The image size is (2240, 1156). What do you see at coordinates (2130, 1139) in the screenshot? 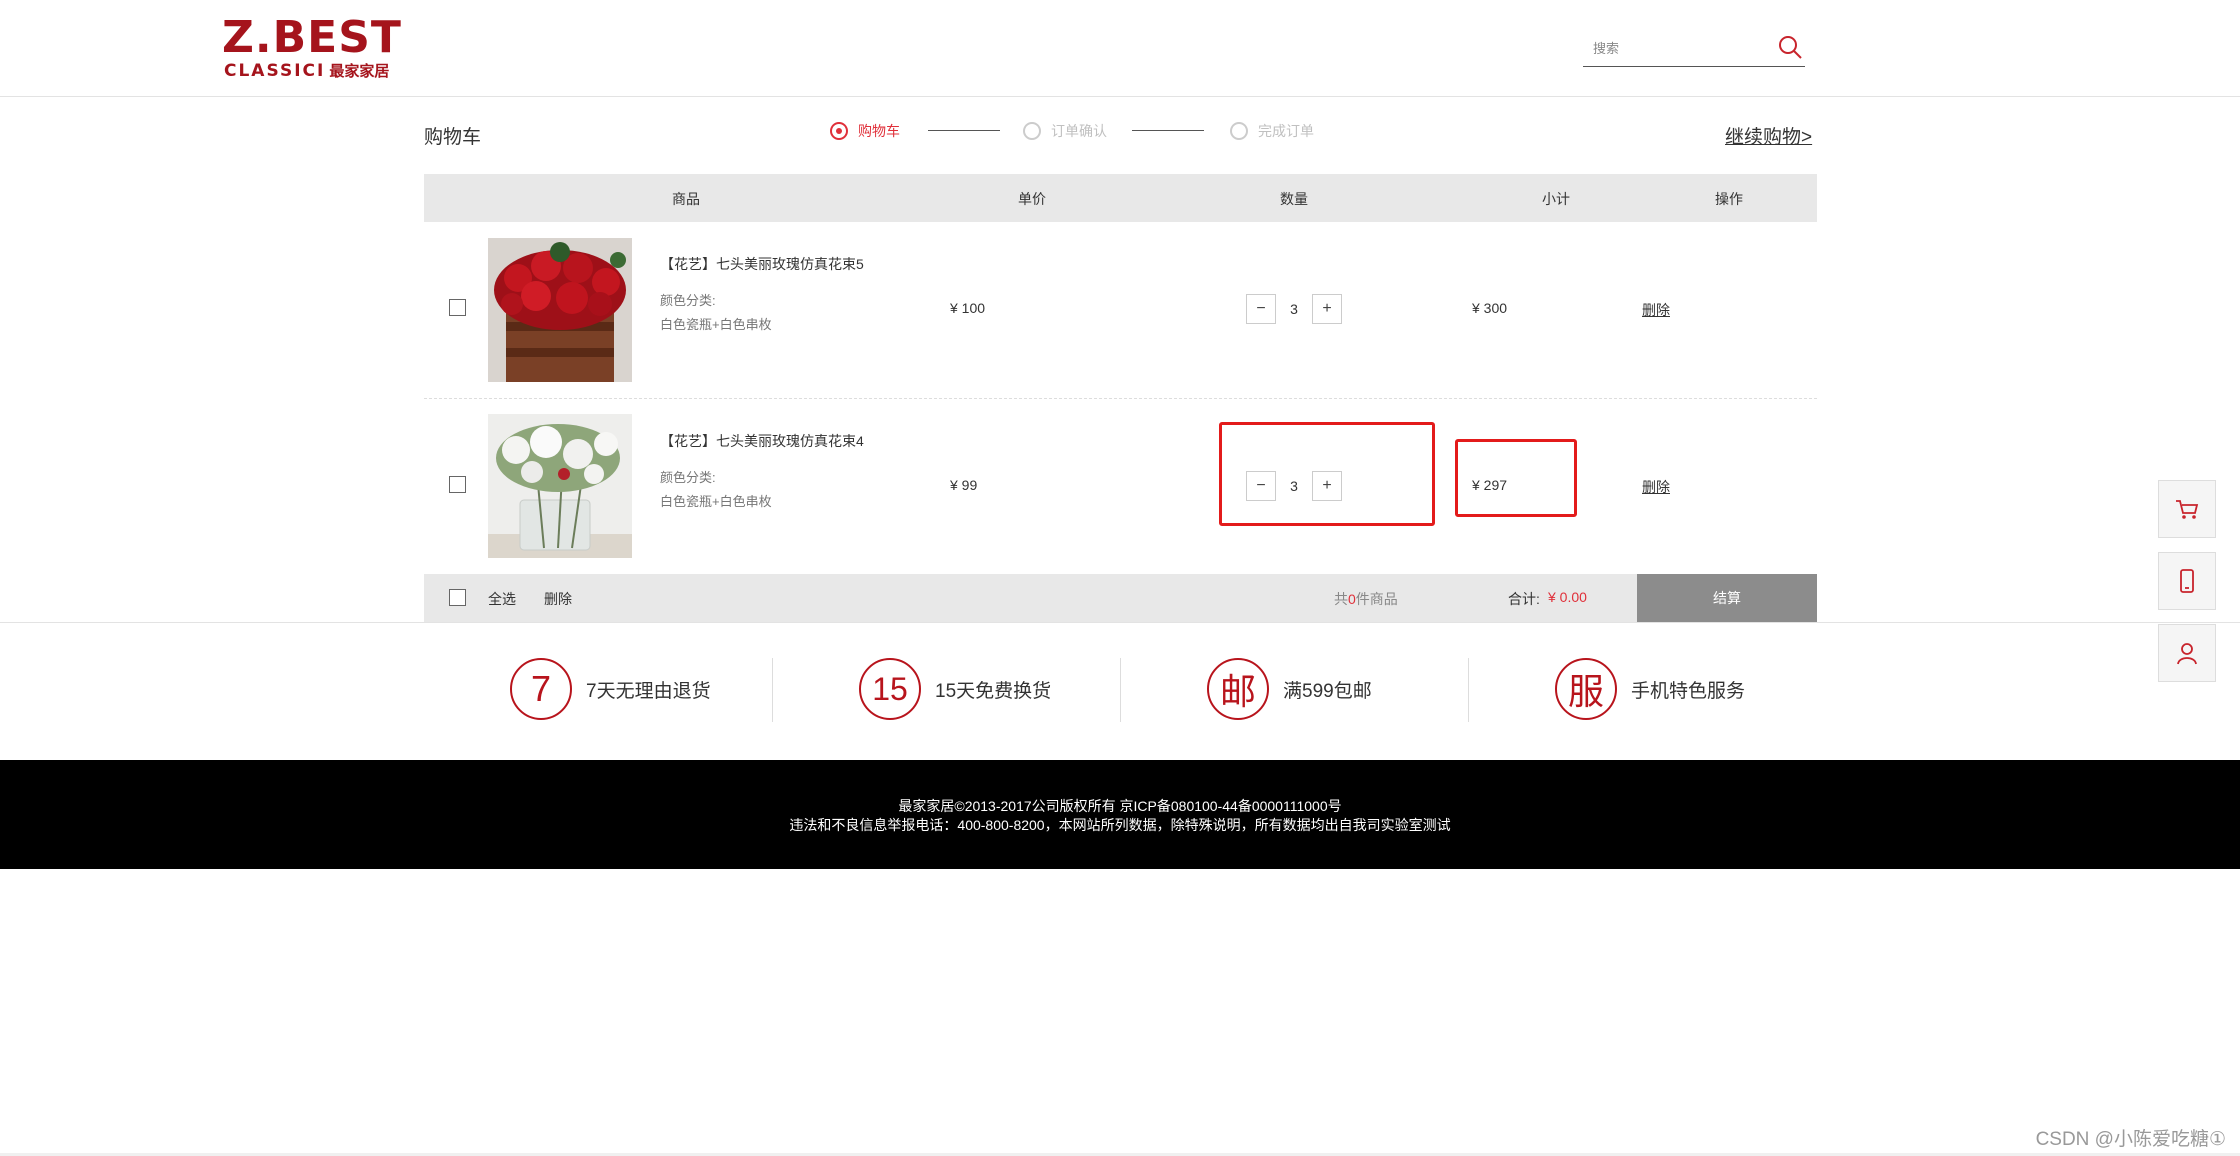
I see `watermark-text: CSDN @小陈爱吃糖①` at bounding box center [2130, 1139].